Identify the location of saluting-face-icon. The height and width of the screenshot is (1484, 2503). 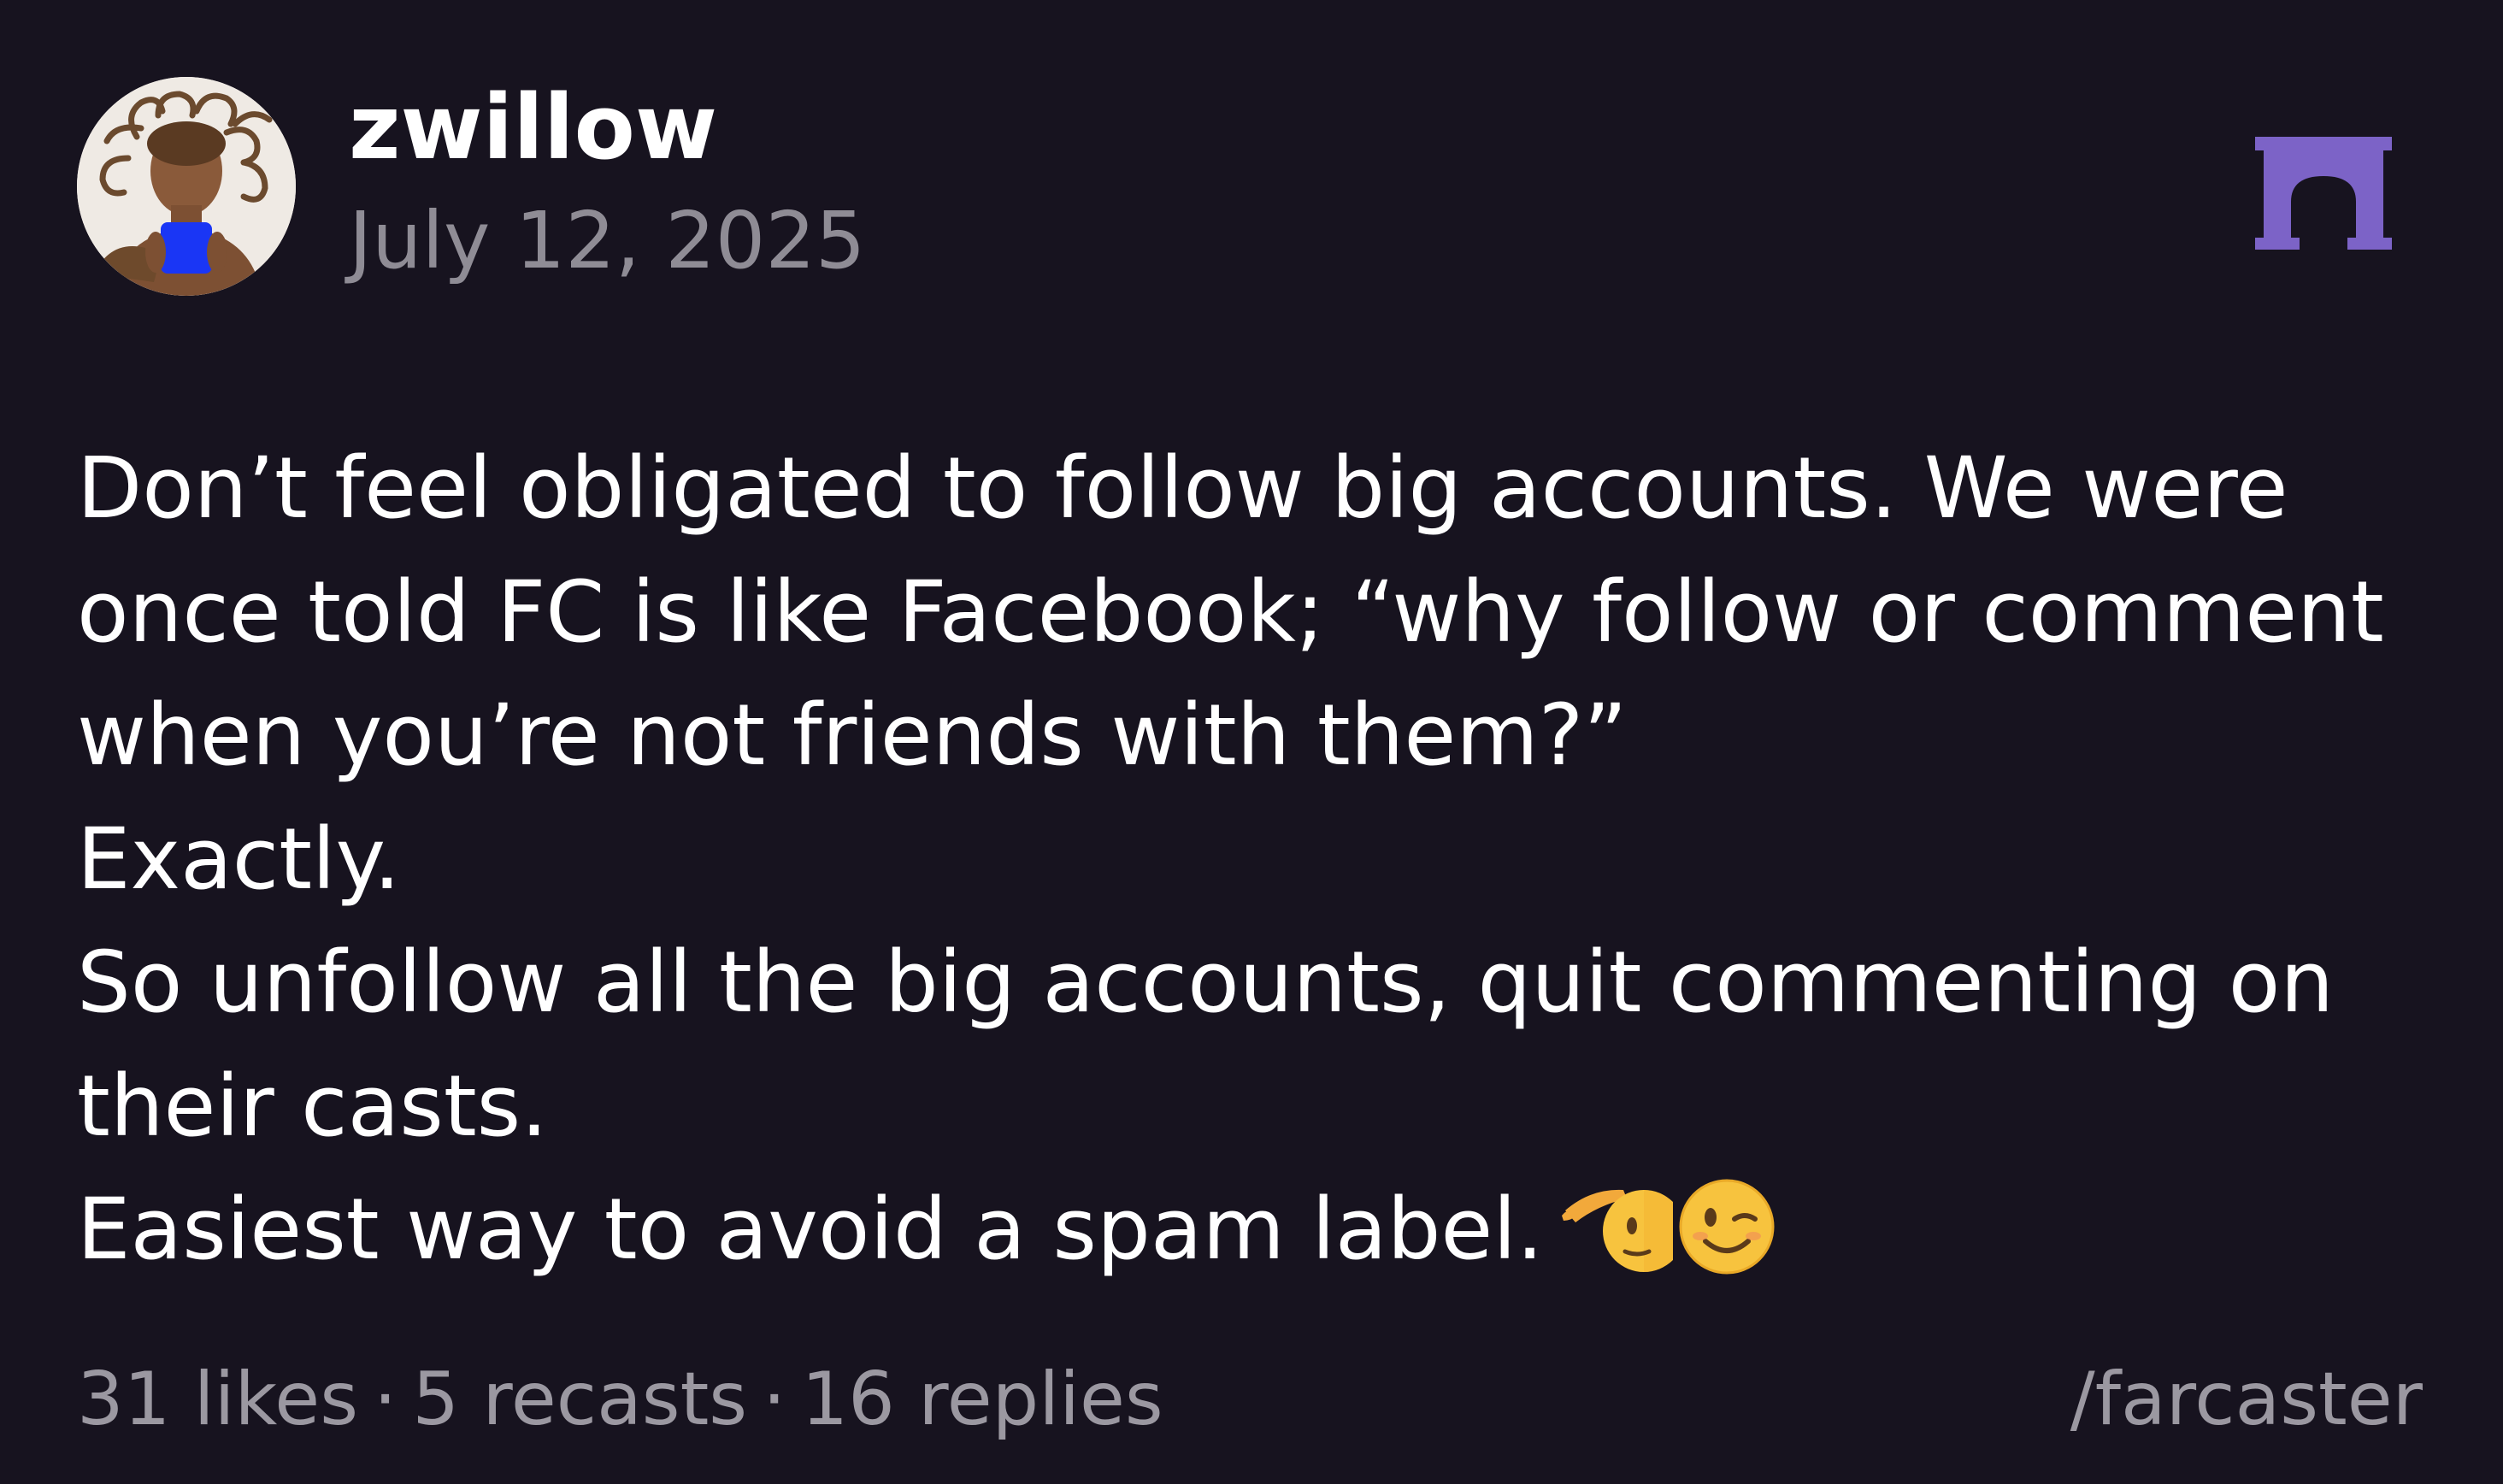
(1617, 1226).